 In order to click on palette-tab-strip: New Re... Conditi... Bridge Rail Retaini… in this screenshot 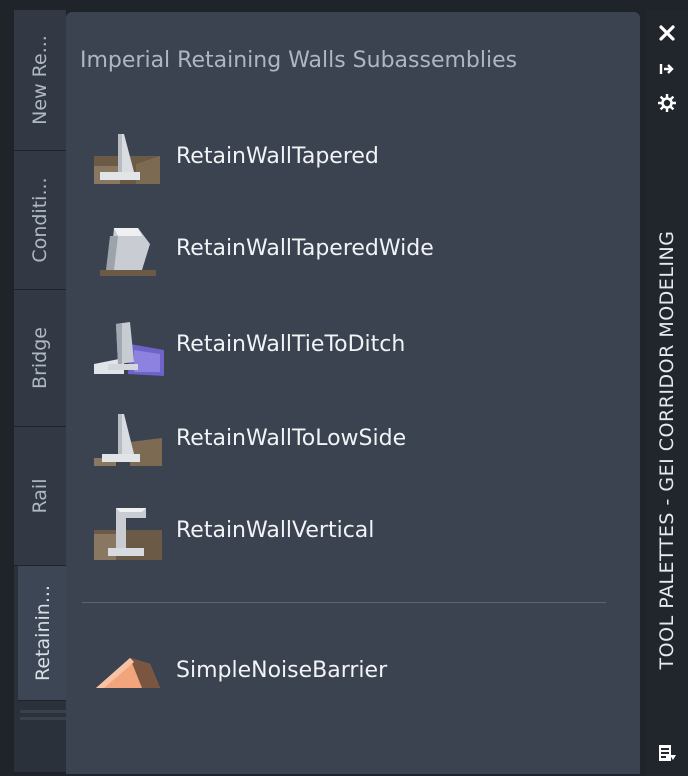, I will do `click(41, 391)`.